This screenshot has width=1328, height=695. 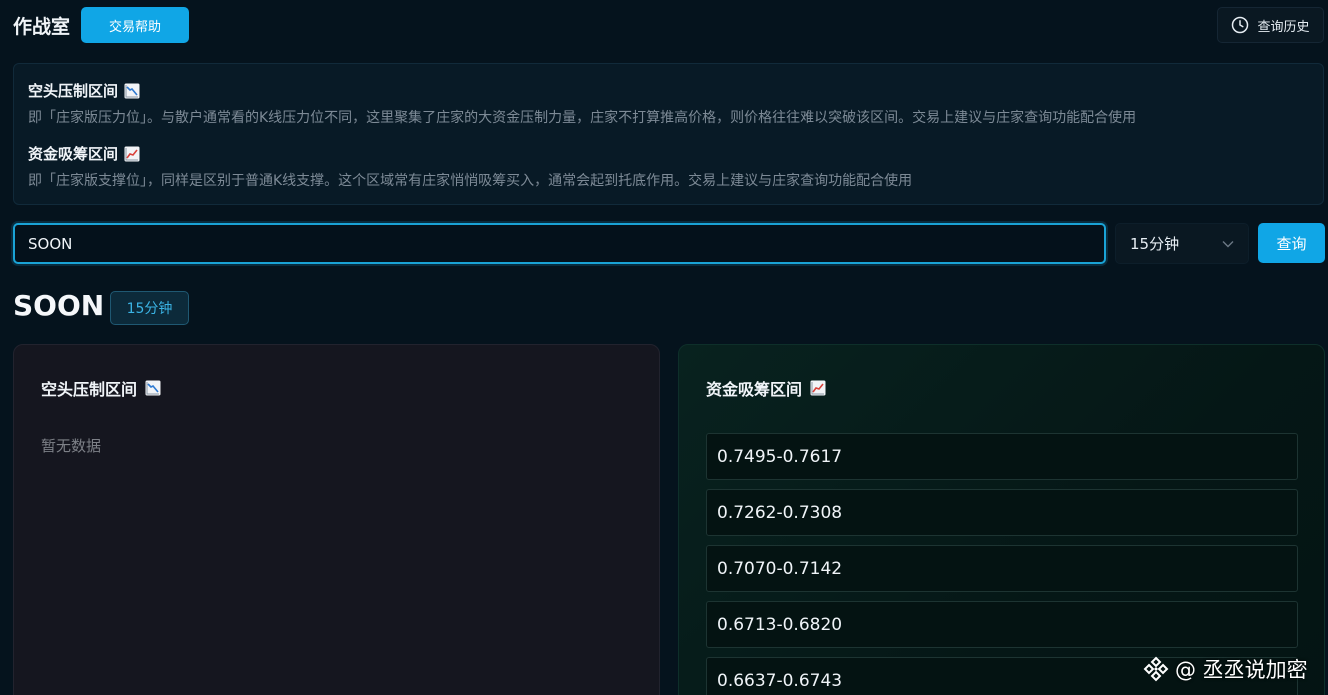 I want to click on resistance-info-title-text: 空头压制区间, so click(x=73, y=91).